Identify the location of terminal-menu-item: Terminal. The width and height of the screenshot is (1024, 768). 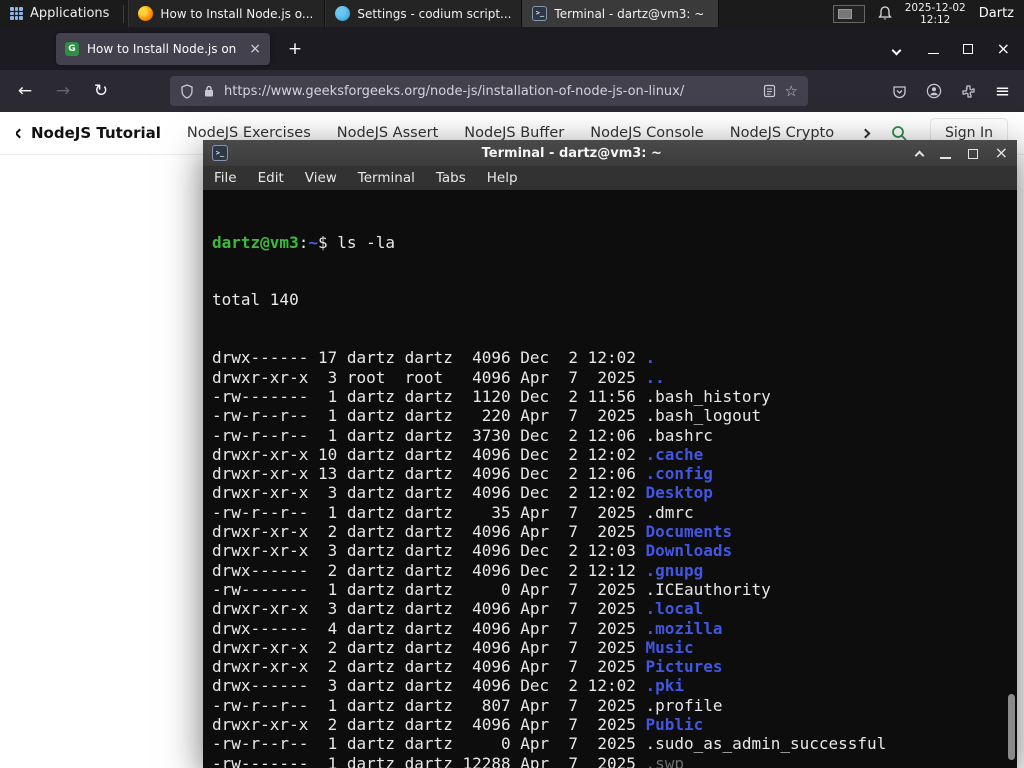
(386, 178).